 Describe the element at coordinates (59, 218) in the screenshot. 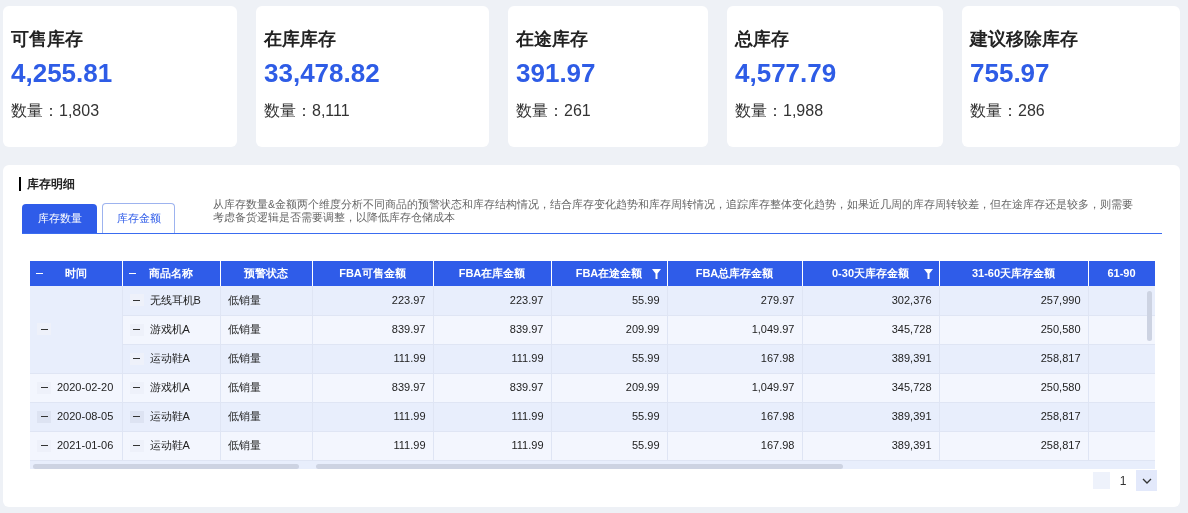

I see `tab: 库存数量` at that location.